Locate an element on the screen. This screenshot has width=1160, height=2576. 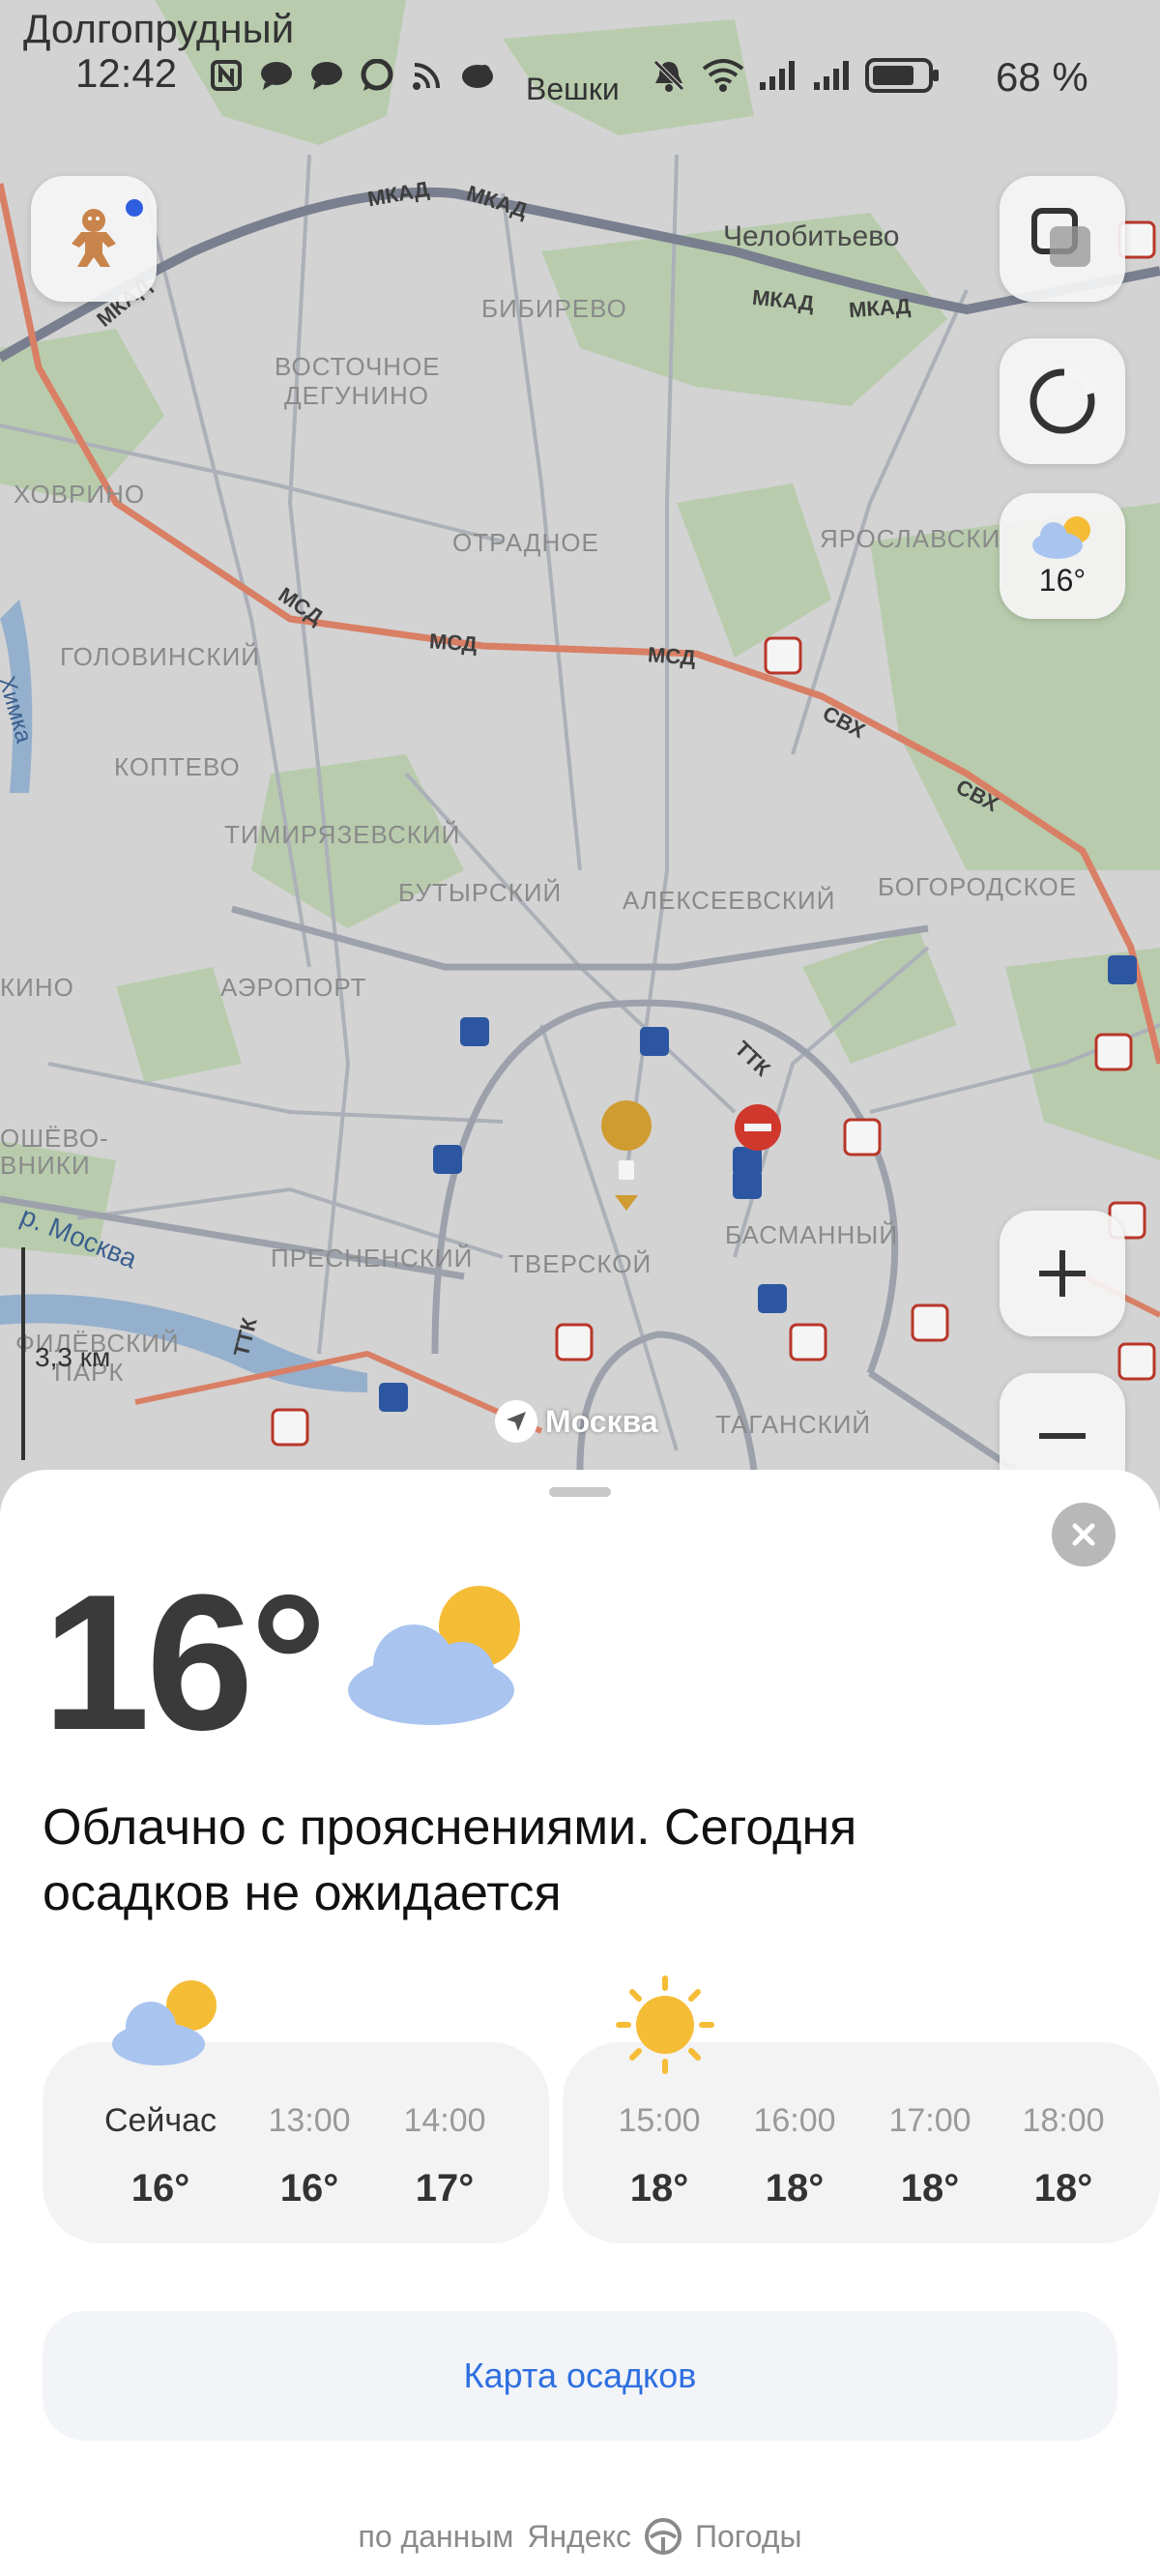
location-name: Москва is located at coordinates (602, 1421).